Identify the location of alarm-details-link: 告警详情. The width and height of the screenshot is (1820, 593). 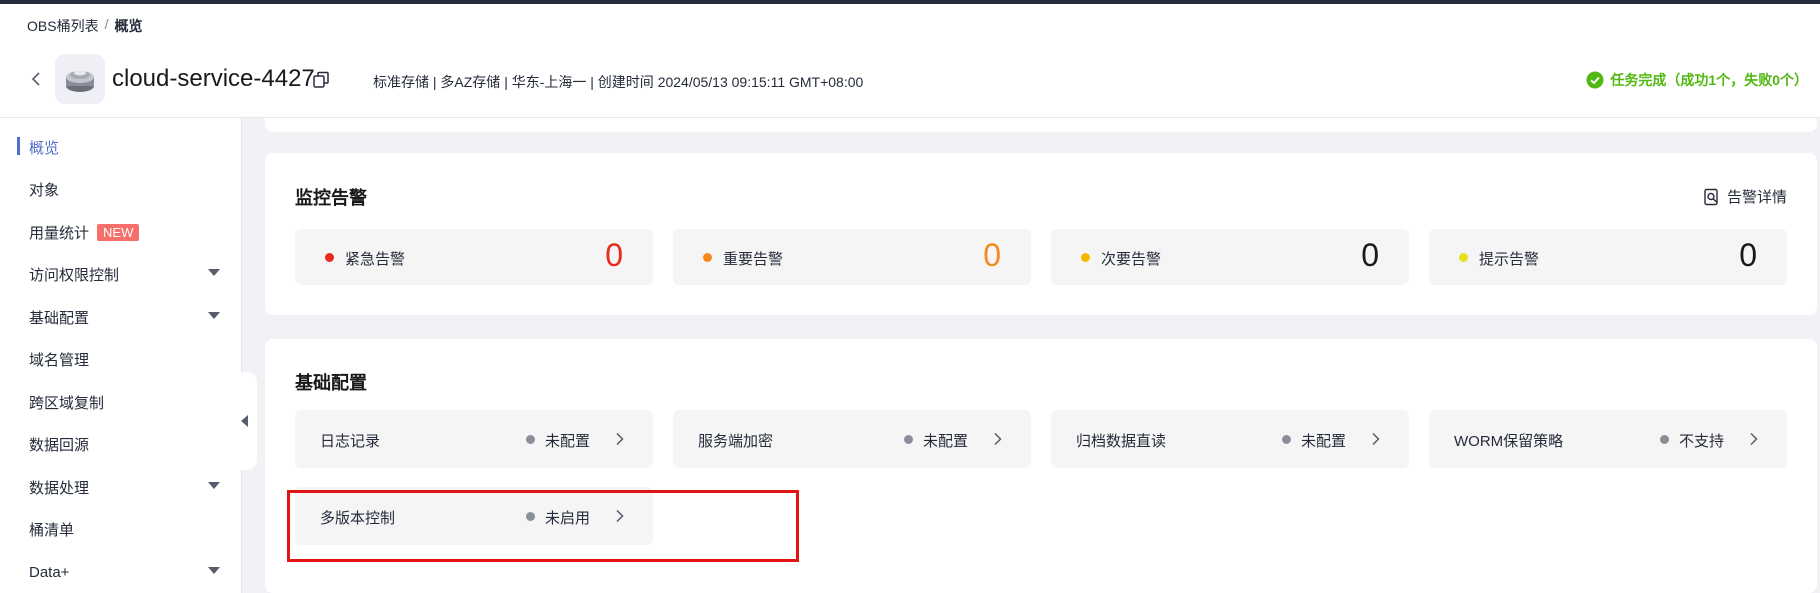
(1745, 196).